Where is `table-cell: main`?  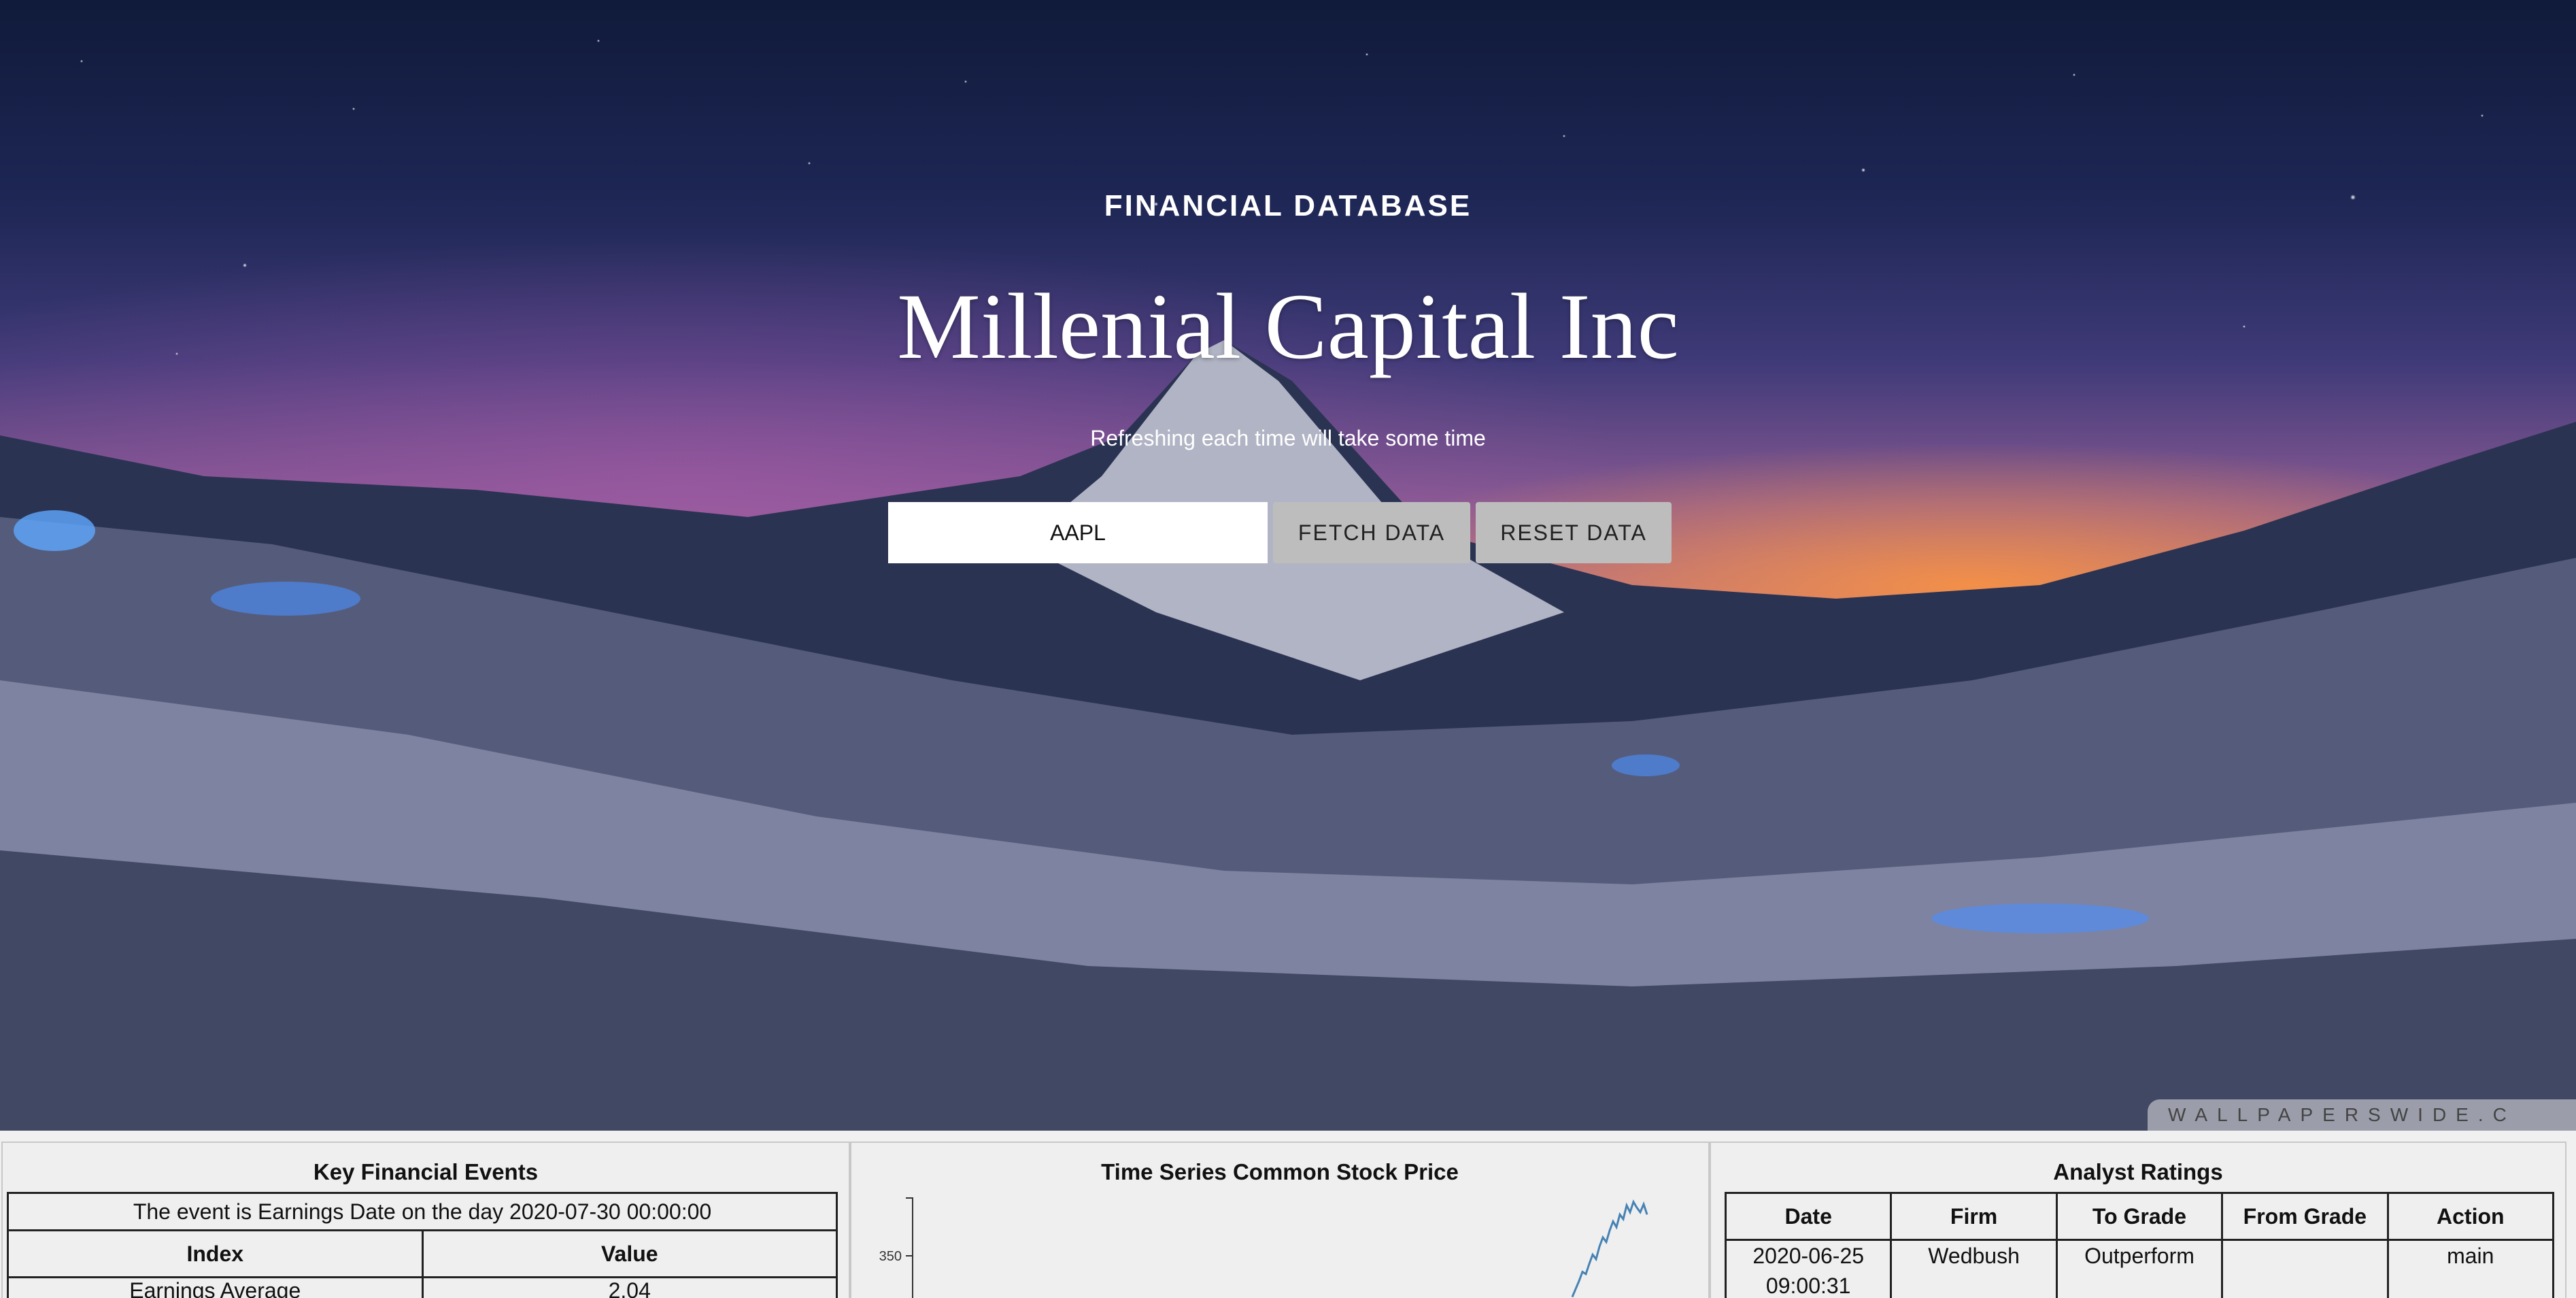 table-cell: main is located at coordinates (2470, 1268).